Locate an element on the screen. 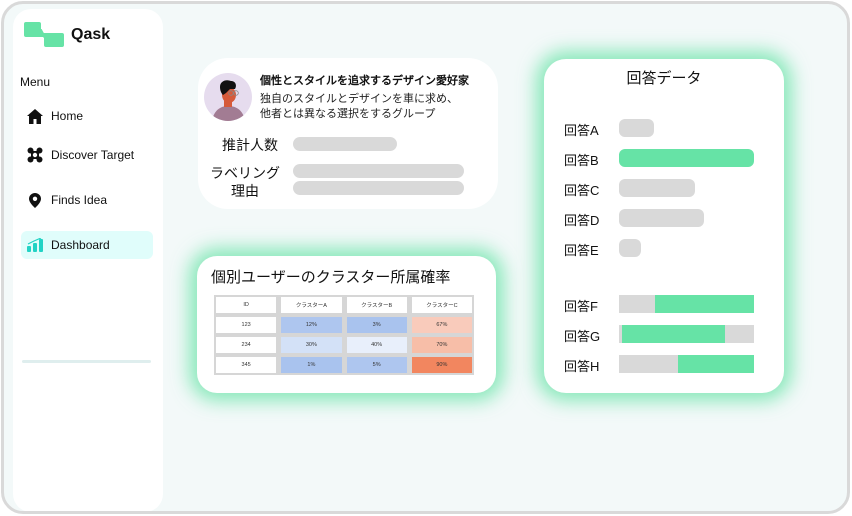 Image resolution: width=852 pixels, height=516 pixels. sidebar-item-label: Home is located at coordinates (67, 116).